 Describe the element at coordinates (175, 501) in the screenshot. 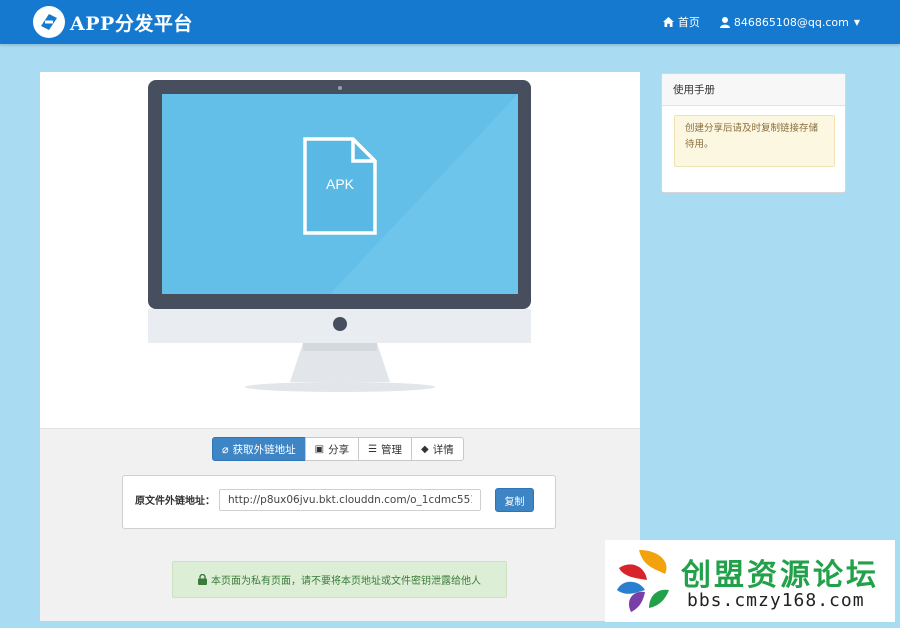

I see `link-label: 原文件外链地址：` at that location.